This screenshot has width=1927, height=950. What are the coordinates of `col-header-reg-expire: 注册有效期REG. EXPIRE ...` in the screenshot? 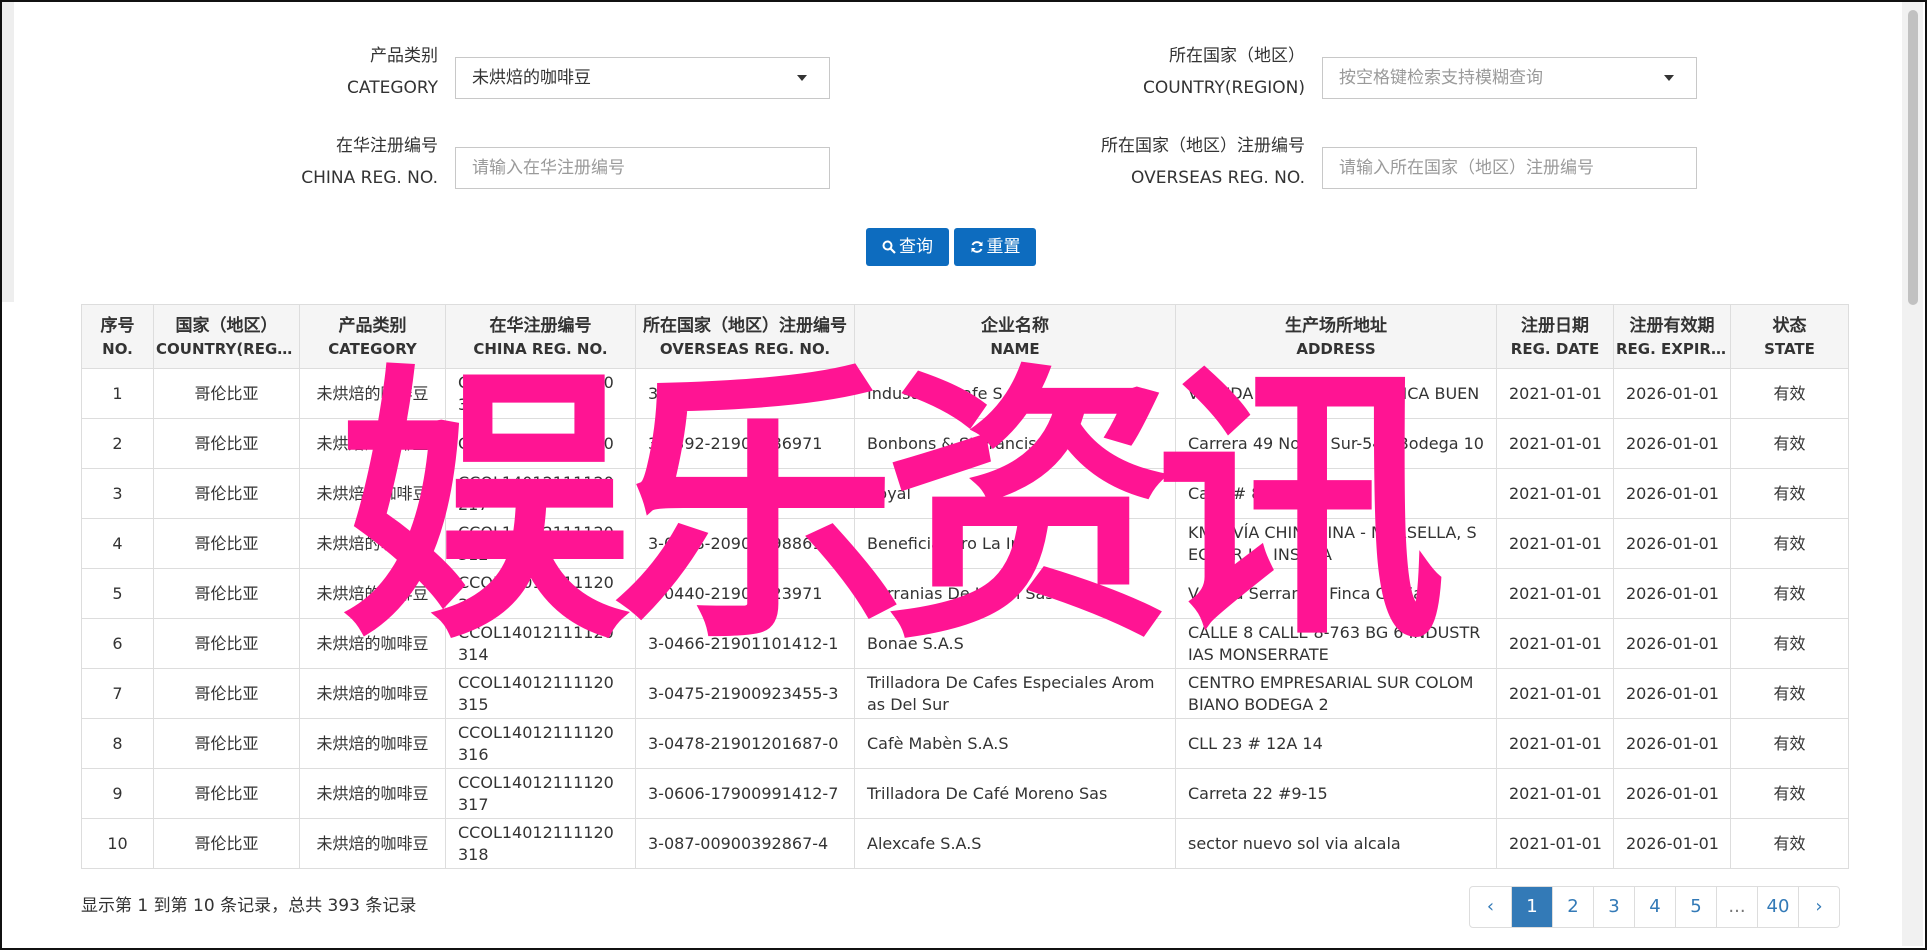 It's located at (1672, 336).